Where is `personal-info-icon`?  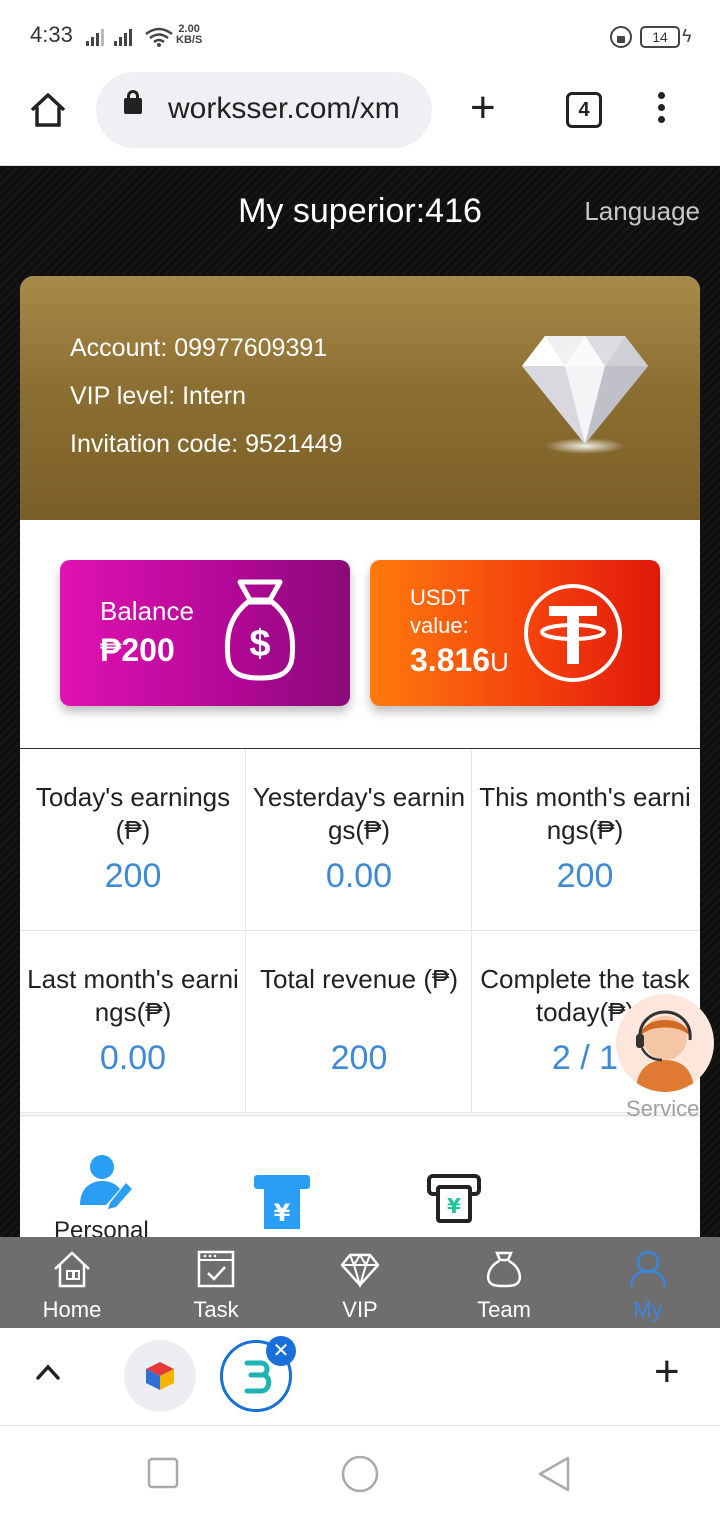 personal-info-icon is located at coordinates (106, 1181).